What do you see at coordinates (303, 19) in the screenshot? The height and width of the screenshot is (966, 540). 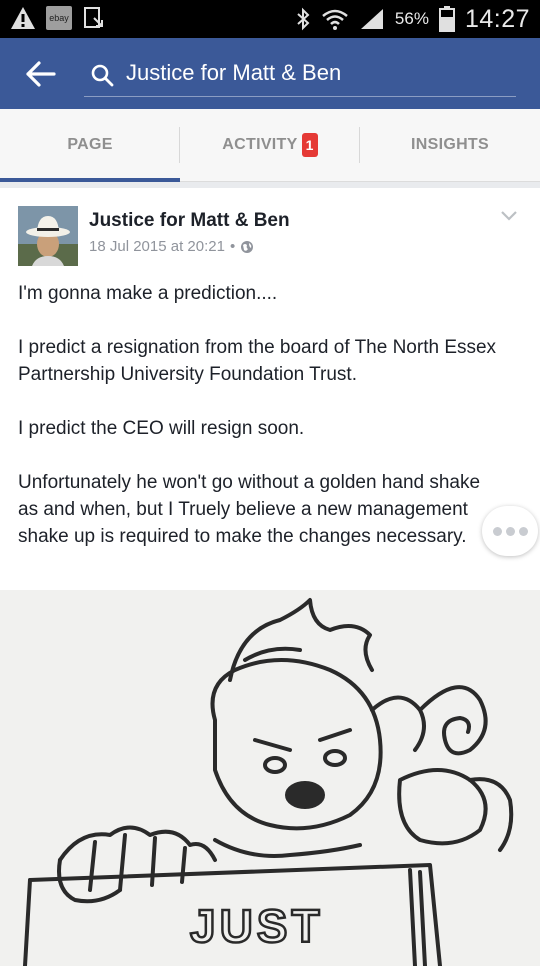 I see `bluetooth-icon` at bounding box center [303, 19].